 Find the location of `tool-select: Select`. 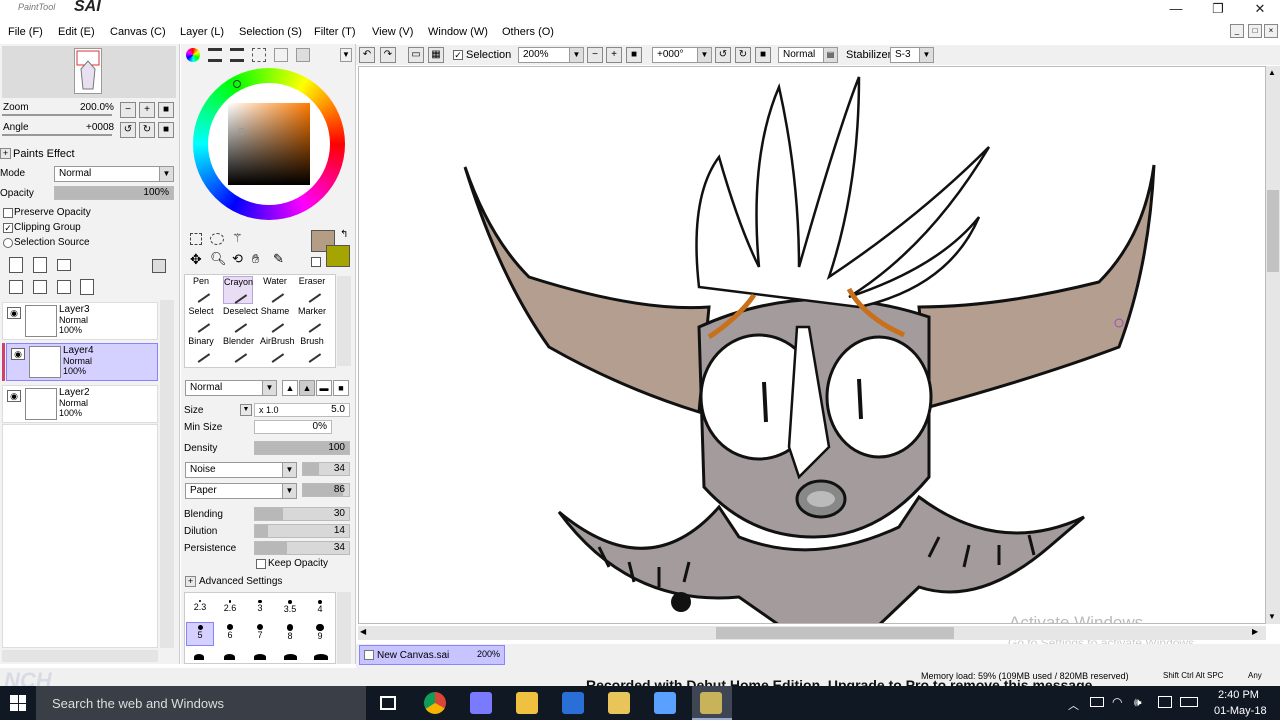

tool-select: Select is located at coordinates (201, 320).